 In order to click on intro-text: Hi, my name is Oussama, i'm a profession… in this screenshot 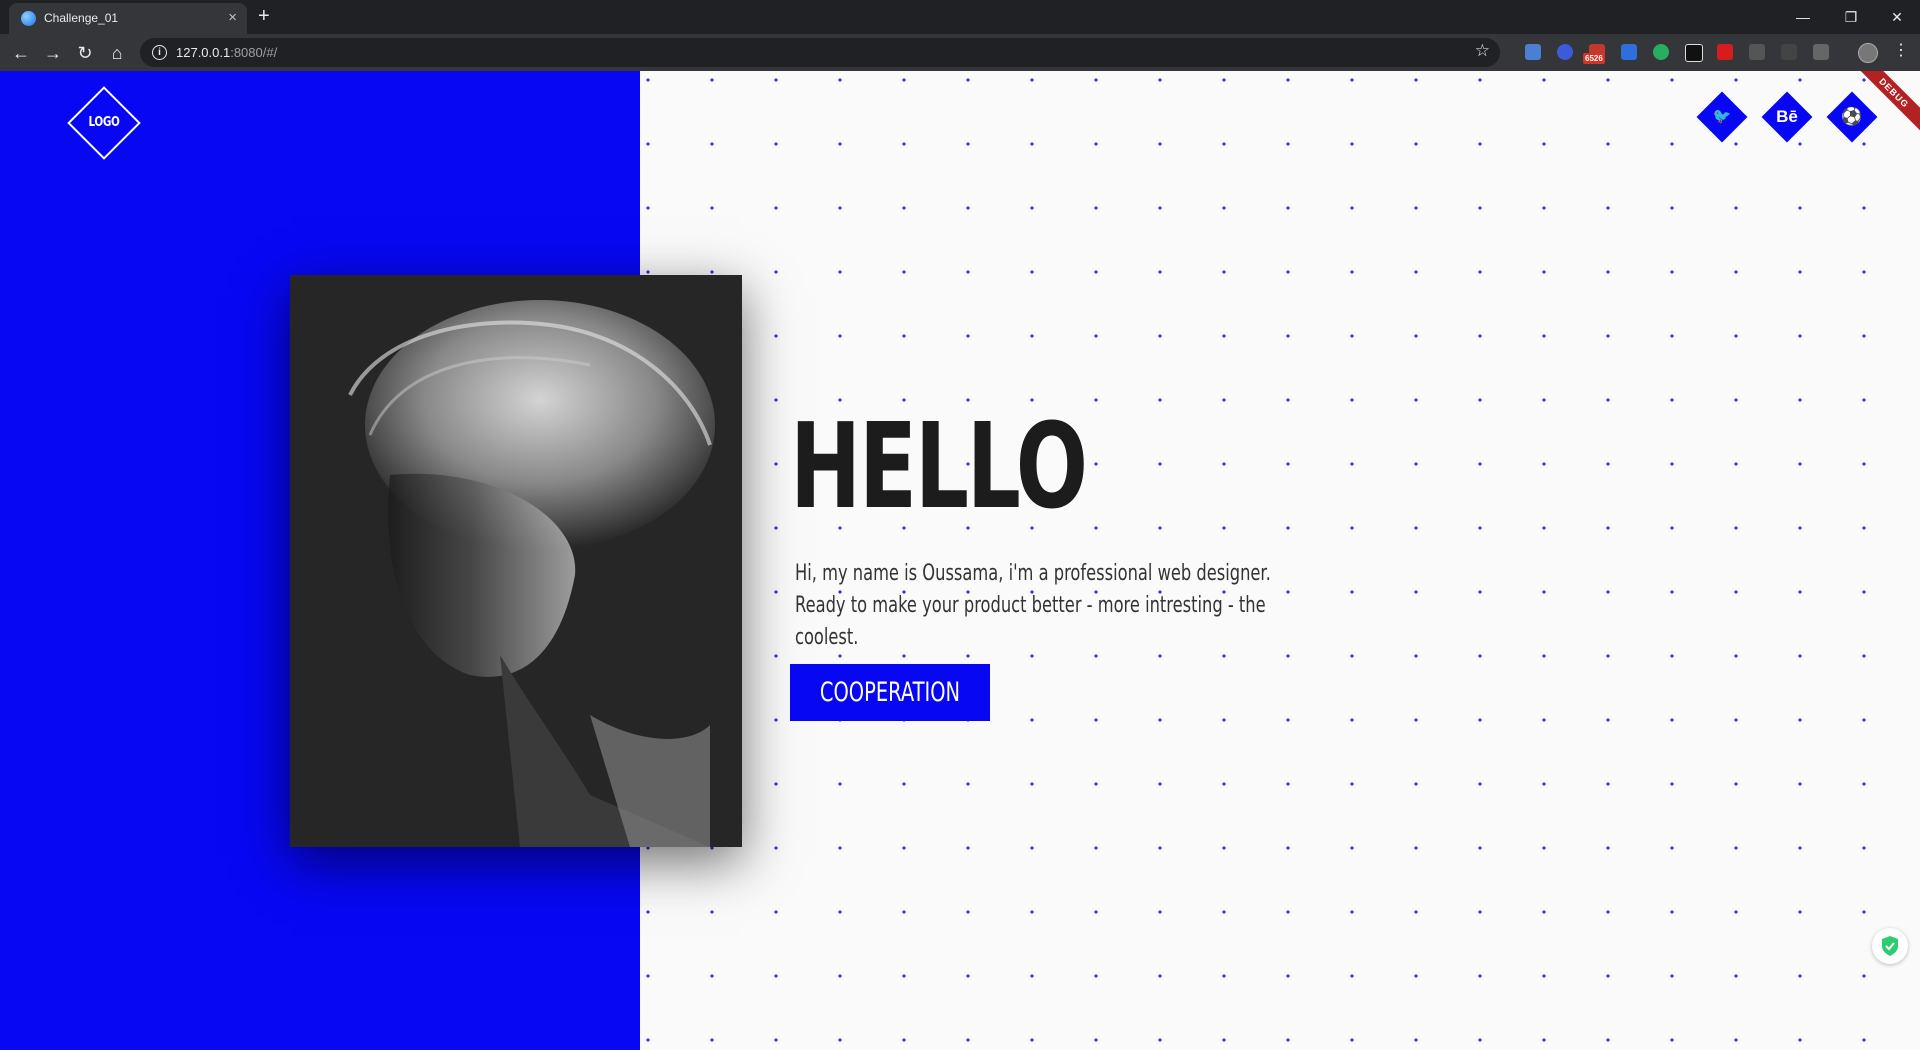, I will do `click(1054, 606)`.